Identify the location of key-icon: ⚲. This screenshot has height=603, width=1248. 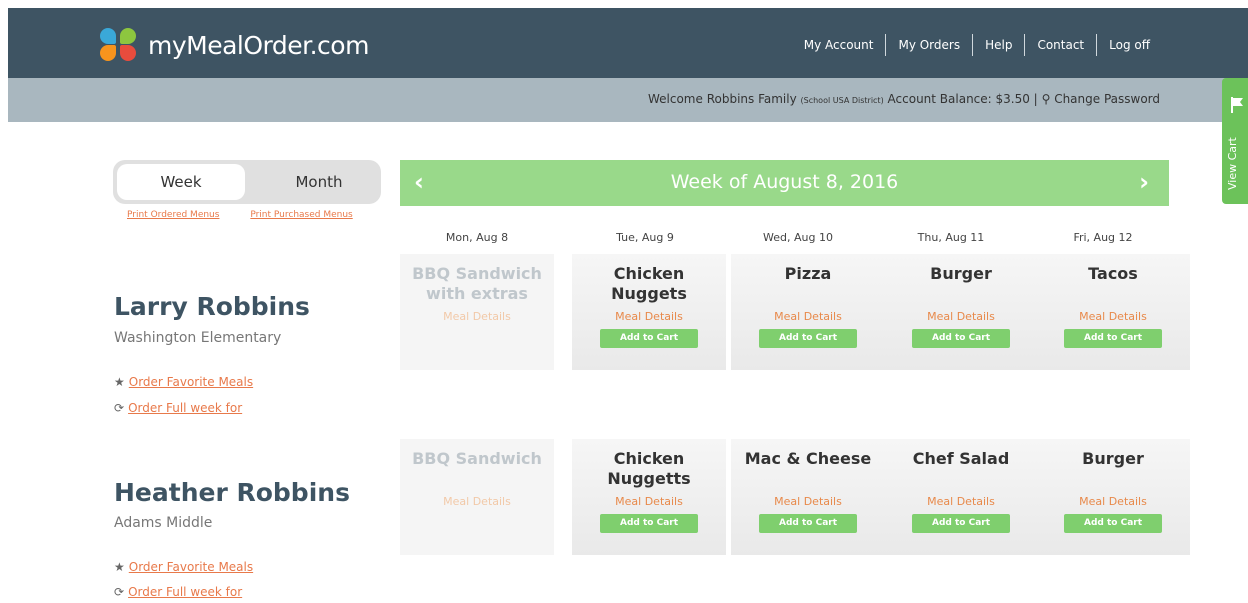
(1046, 99).